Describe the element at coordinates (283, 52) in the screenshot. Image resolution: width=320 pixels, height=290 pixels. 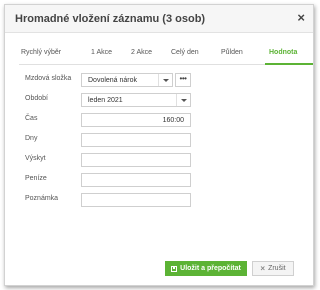
I see `tab-hodnota: Hodnota` at that location.